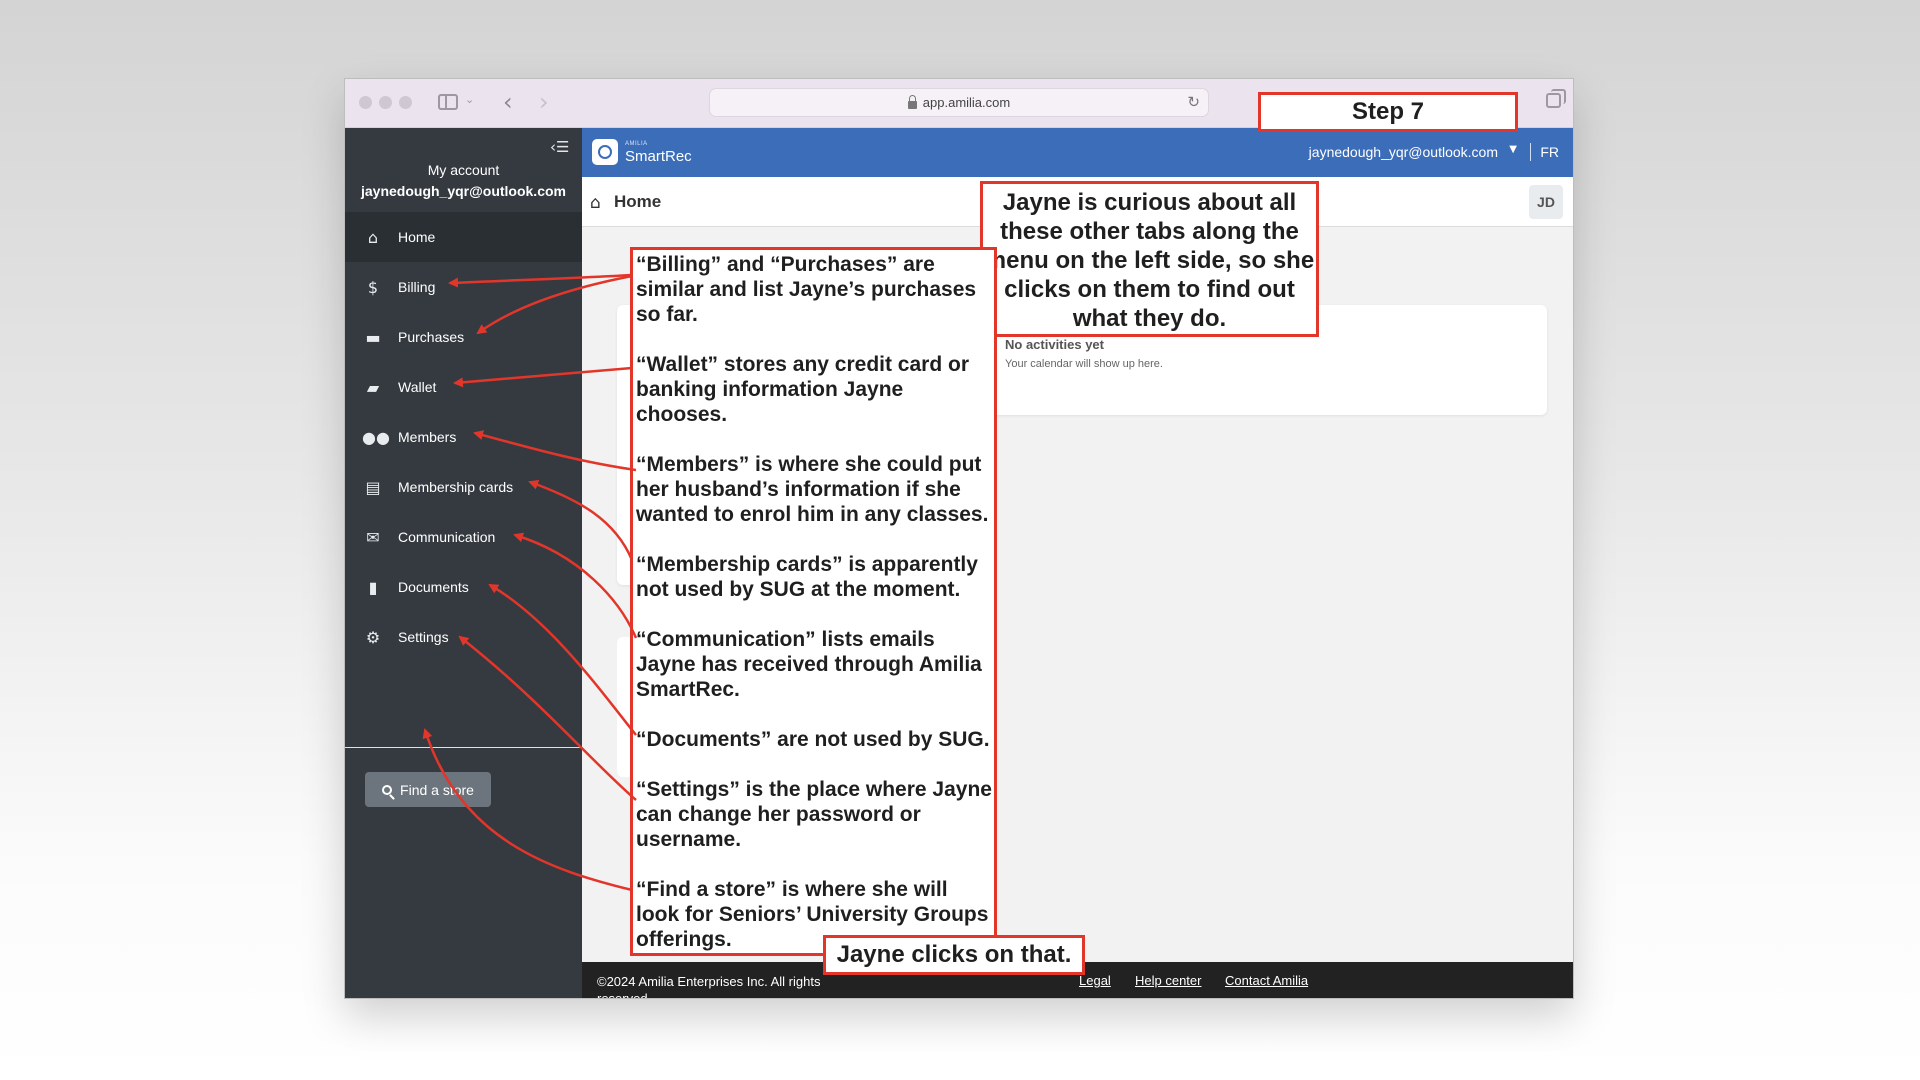 This screenshot has height=1080, width=1920. Describe the element at coordinates (463, 170) in the screenshot. I see `account-label: My account` at that location.